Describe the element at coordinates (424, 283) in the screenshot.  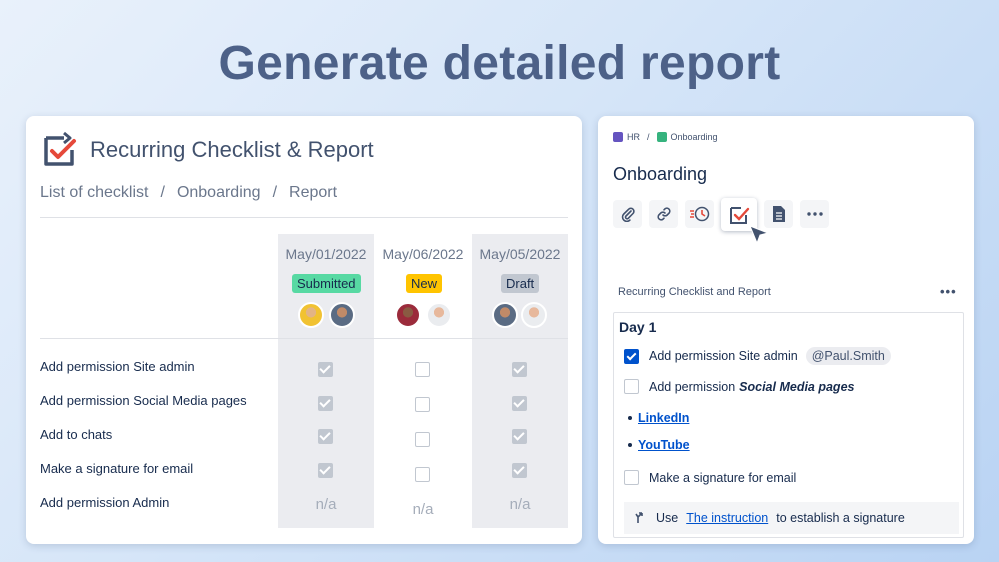
I see `status-badge: New` at that location.